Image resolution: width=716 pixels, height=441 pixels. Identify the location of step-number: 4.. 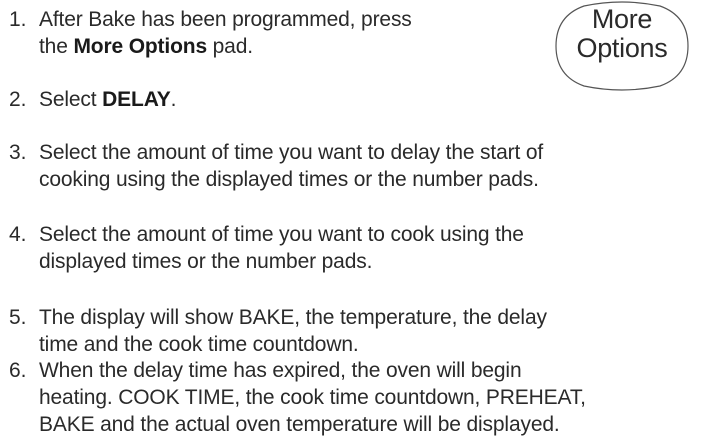
(18, 234).